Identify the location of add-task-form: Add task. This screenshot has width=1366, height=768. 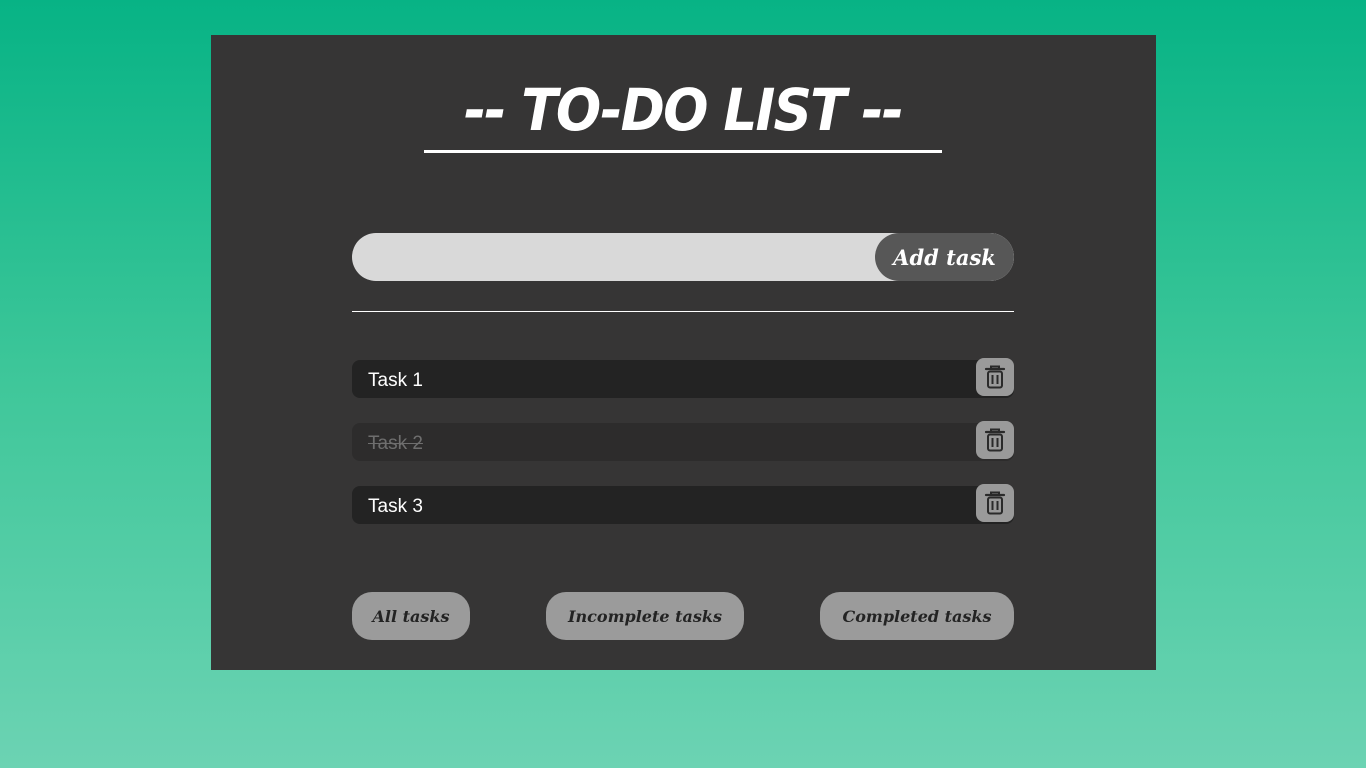
(683, 257).